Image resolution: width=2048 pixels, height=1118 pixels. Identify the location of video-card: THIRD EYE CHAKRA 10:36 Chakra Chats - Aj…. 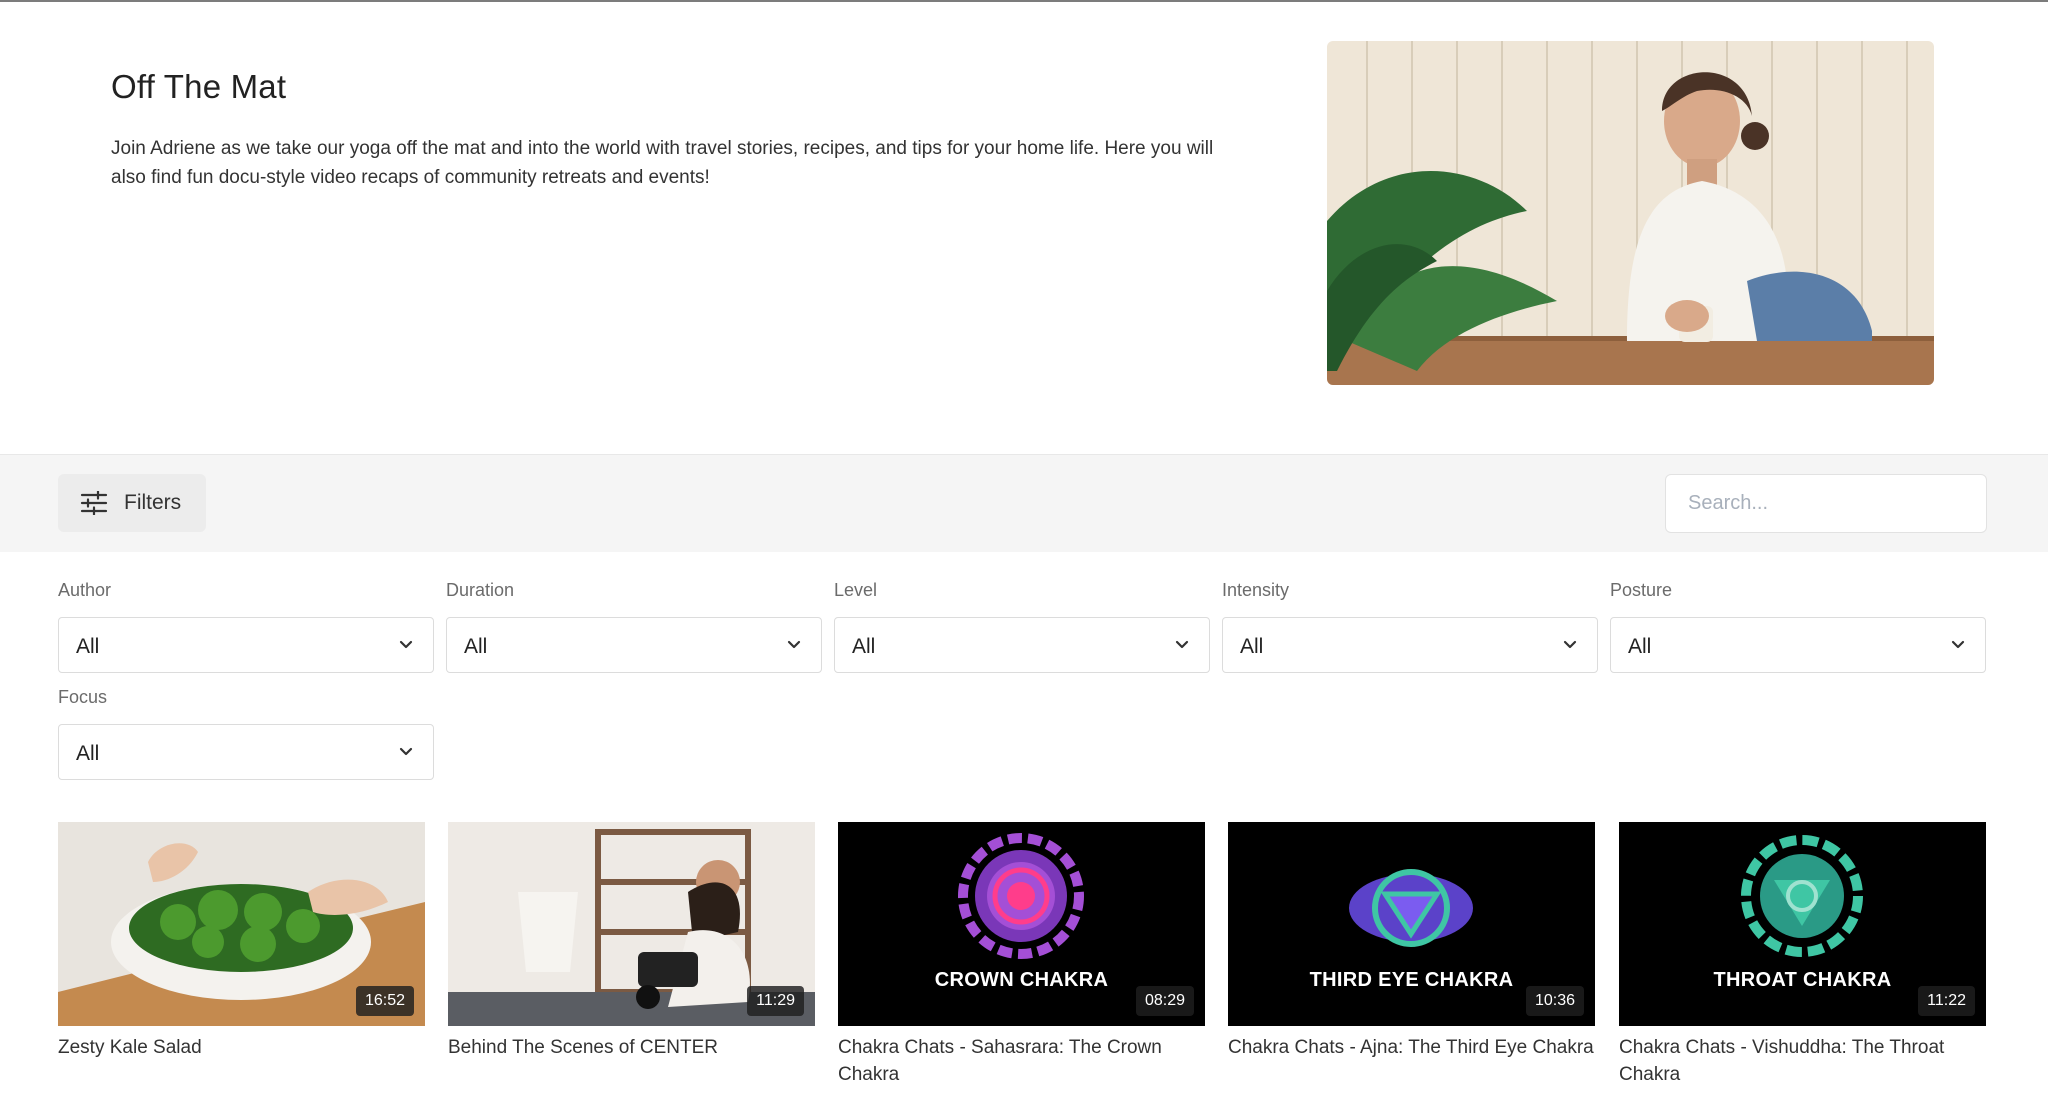
(1411, 941).